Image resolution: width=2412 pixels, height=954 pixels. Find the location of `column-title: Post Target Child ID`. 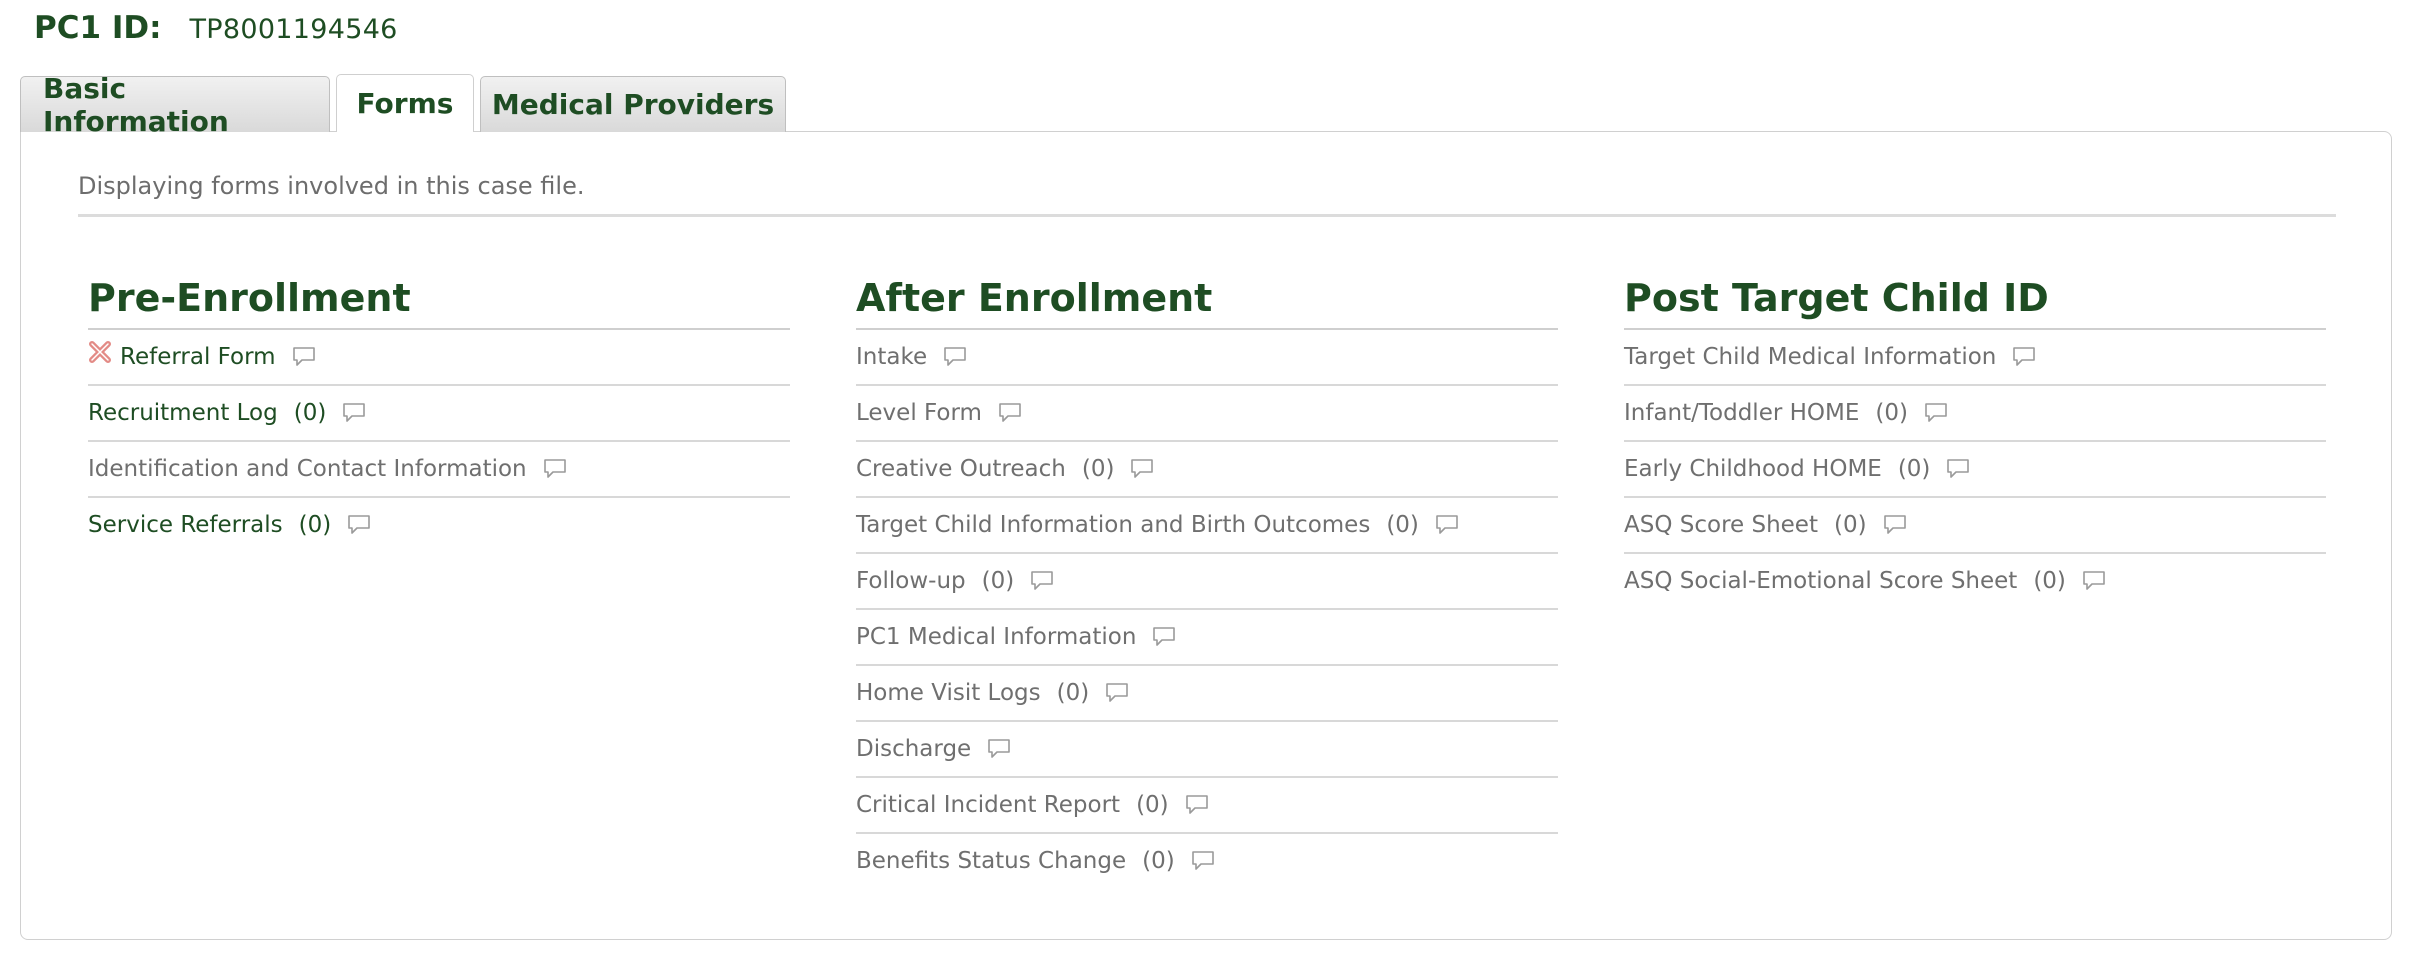

column-title: Post Target Child ID is located at coordinates (1975, 299).